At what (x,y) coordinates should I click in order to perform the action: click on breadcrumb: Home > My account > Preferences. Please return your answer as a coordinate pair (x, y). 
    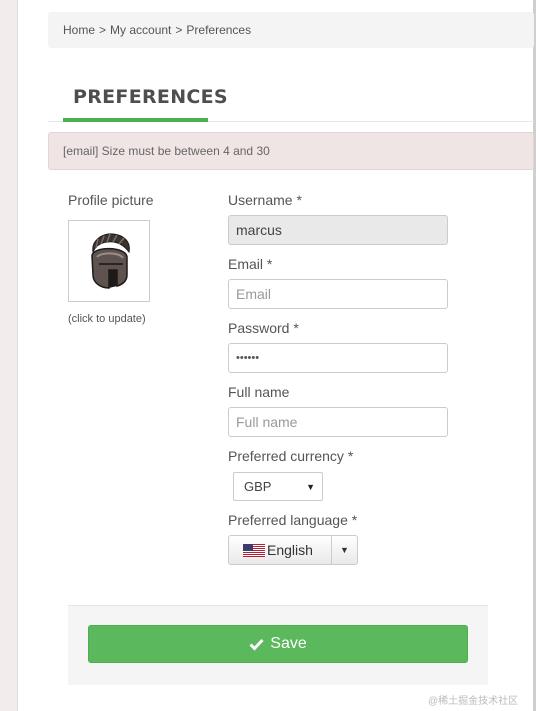
    Looking at the image, I should click on (291, 30).